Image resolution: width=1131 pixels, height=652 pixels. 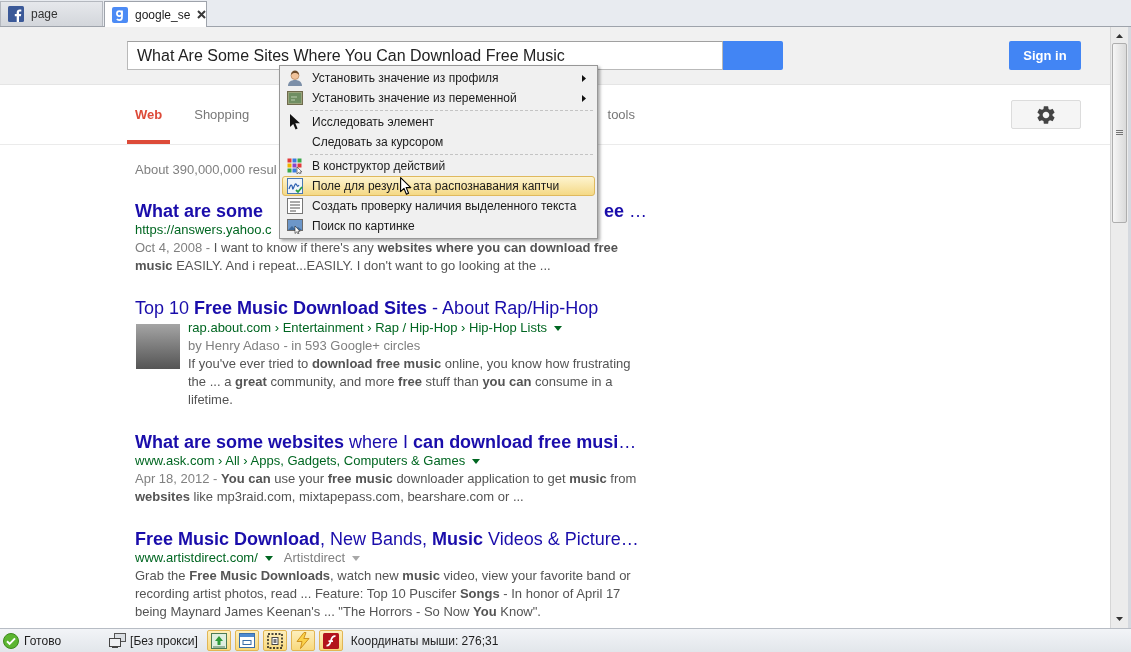 I want to click on dashed-frame-icon, so click(x=274, y=640).